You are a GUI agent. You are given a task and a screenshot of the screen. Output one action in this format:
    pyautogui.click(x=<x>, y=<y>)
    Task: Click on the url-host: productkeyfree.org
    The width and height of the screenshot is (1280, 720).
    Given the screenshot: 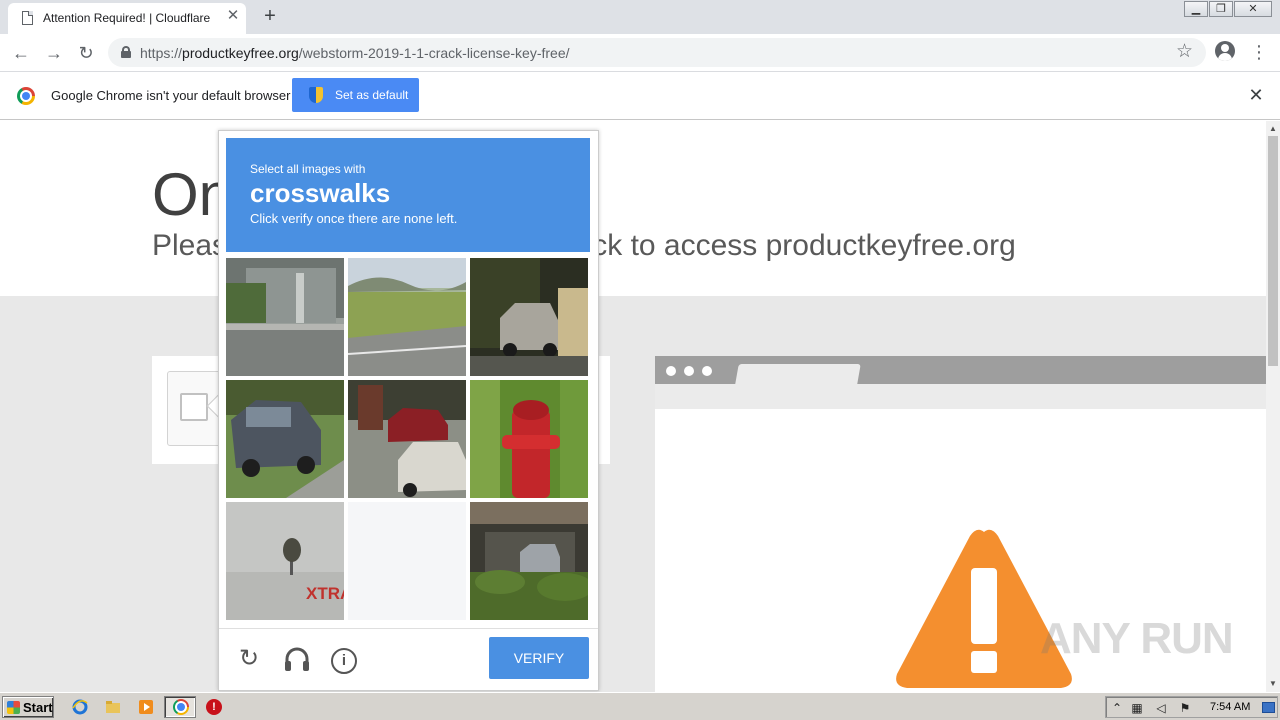 What is the action you would take?
    pyautogui.click(x=240, y=53)
    